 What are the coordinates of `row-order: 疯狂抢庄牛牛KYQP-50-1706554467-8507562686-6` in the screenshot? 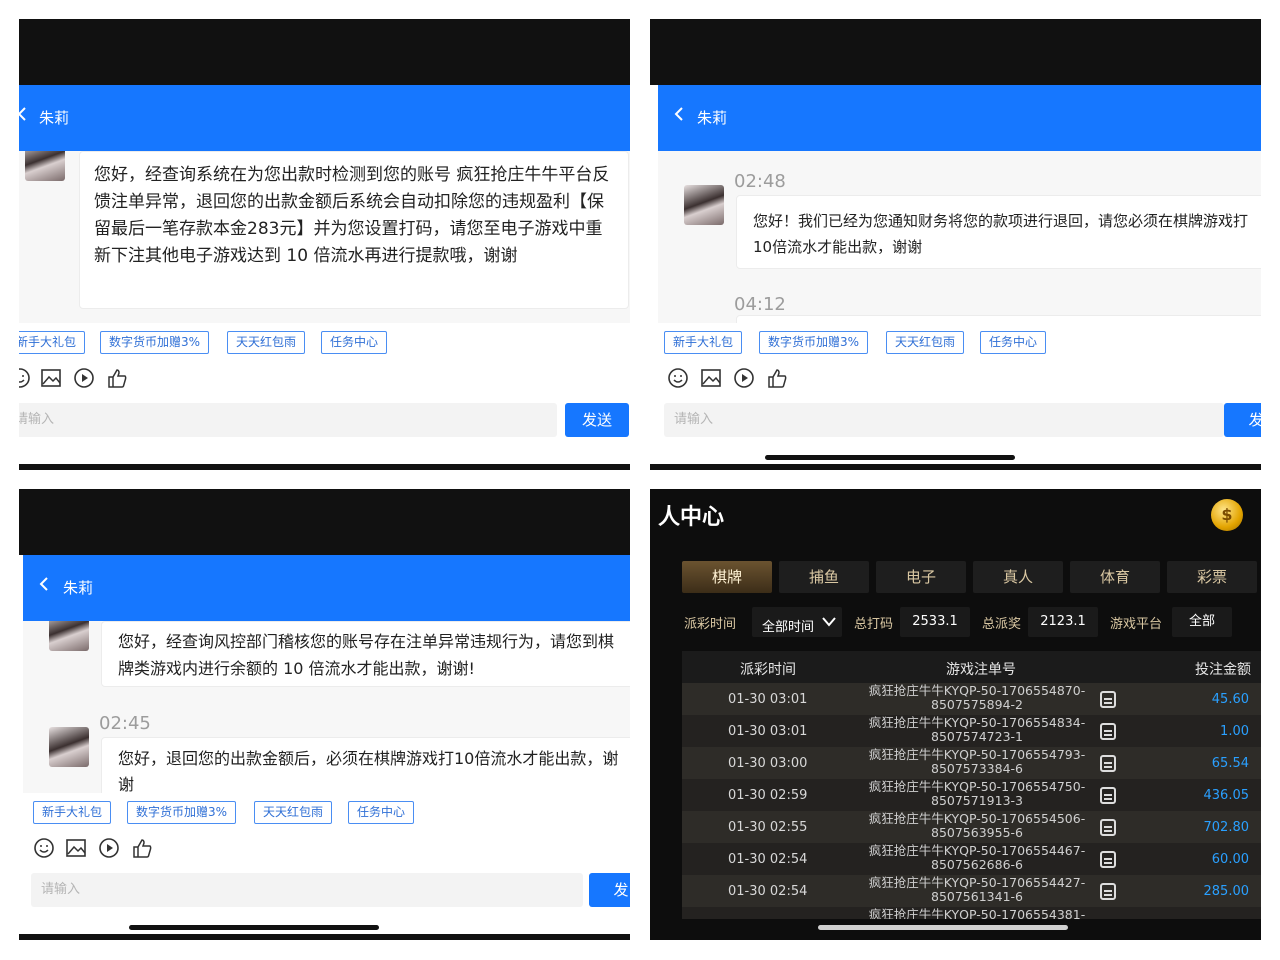 It's located at (977, 857).